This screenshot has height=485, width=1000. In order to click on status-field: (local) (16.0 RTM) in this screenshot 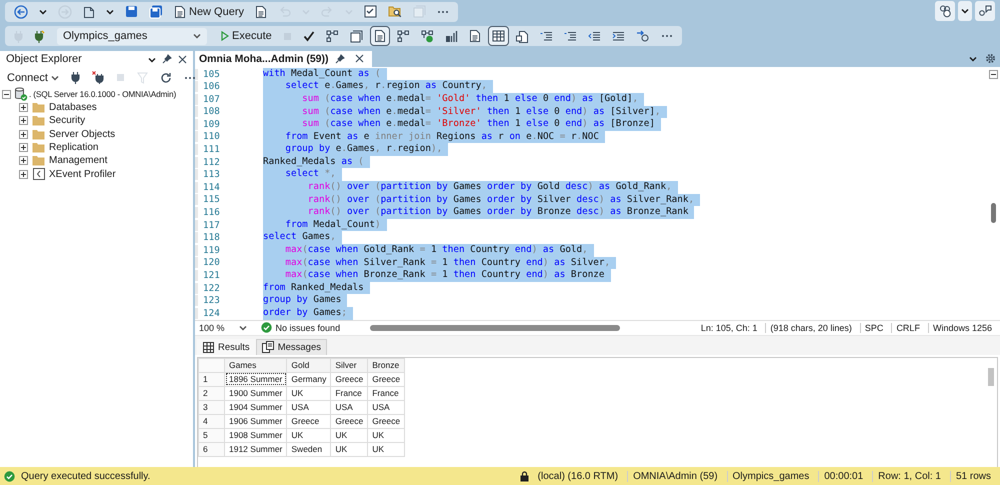, I will do `click(578, 476)`.